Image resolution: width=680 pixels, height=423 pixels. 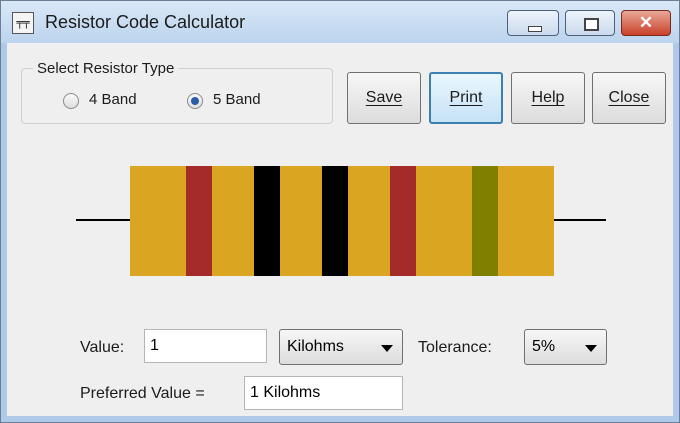 What do you see at coordinates (533, 23) in the screenshot?
I see `minimize-button` at bounding box center [533, 23].